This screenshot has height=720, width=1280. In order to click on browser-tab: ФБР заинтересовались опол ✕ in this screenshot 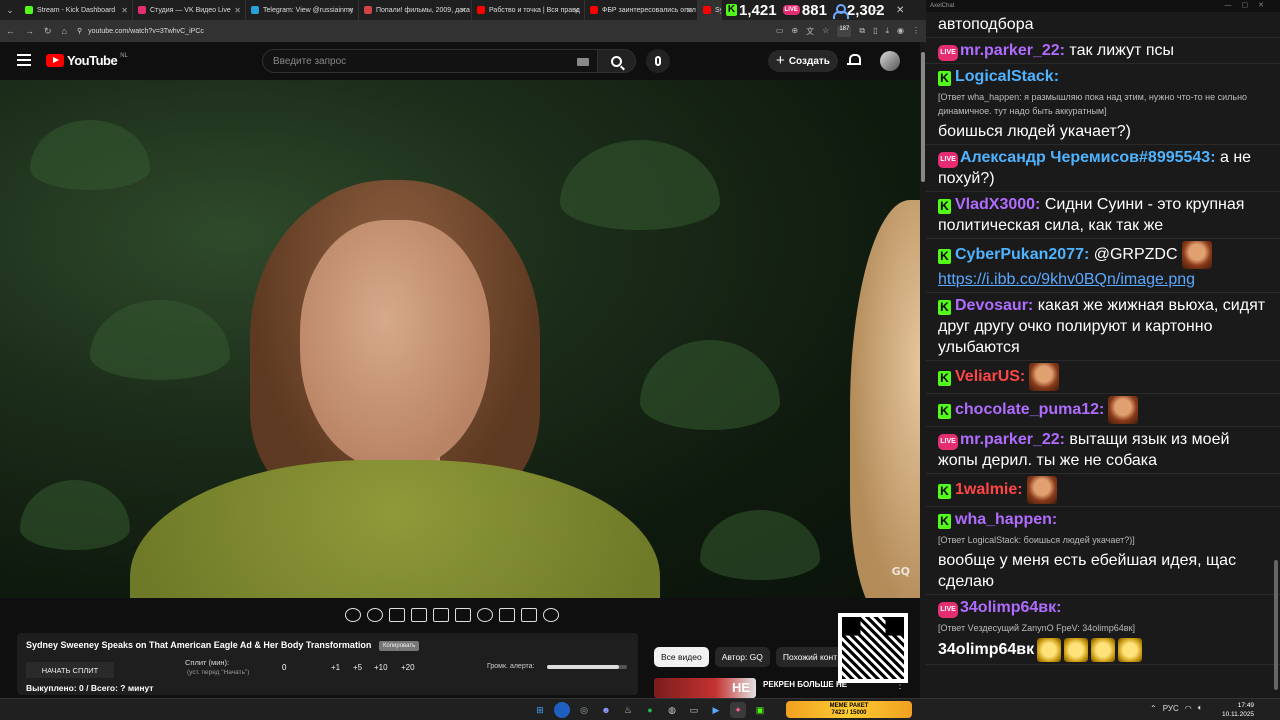, I will do `click(641, 10)`.